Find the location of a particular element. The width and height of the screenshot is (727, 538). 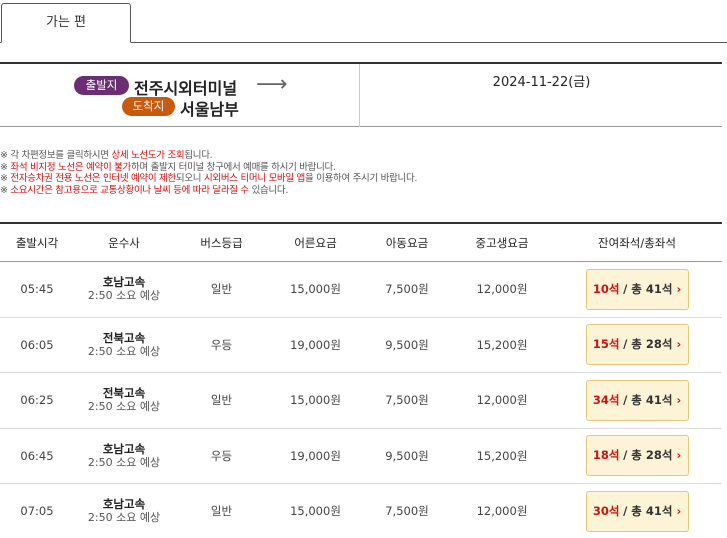

arrow-right-icon: ⟶ is located at coordinates (272, 84).